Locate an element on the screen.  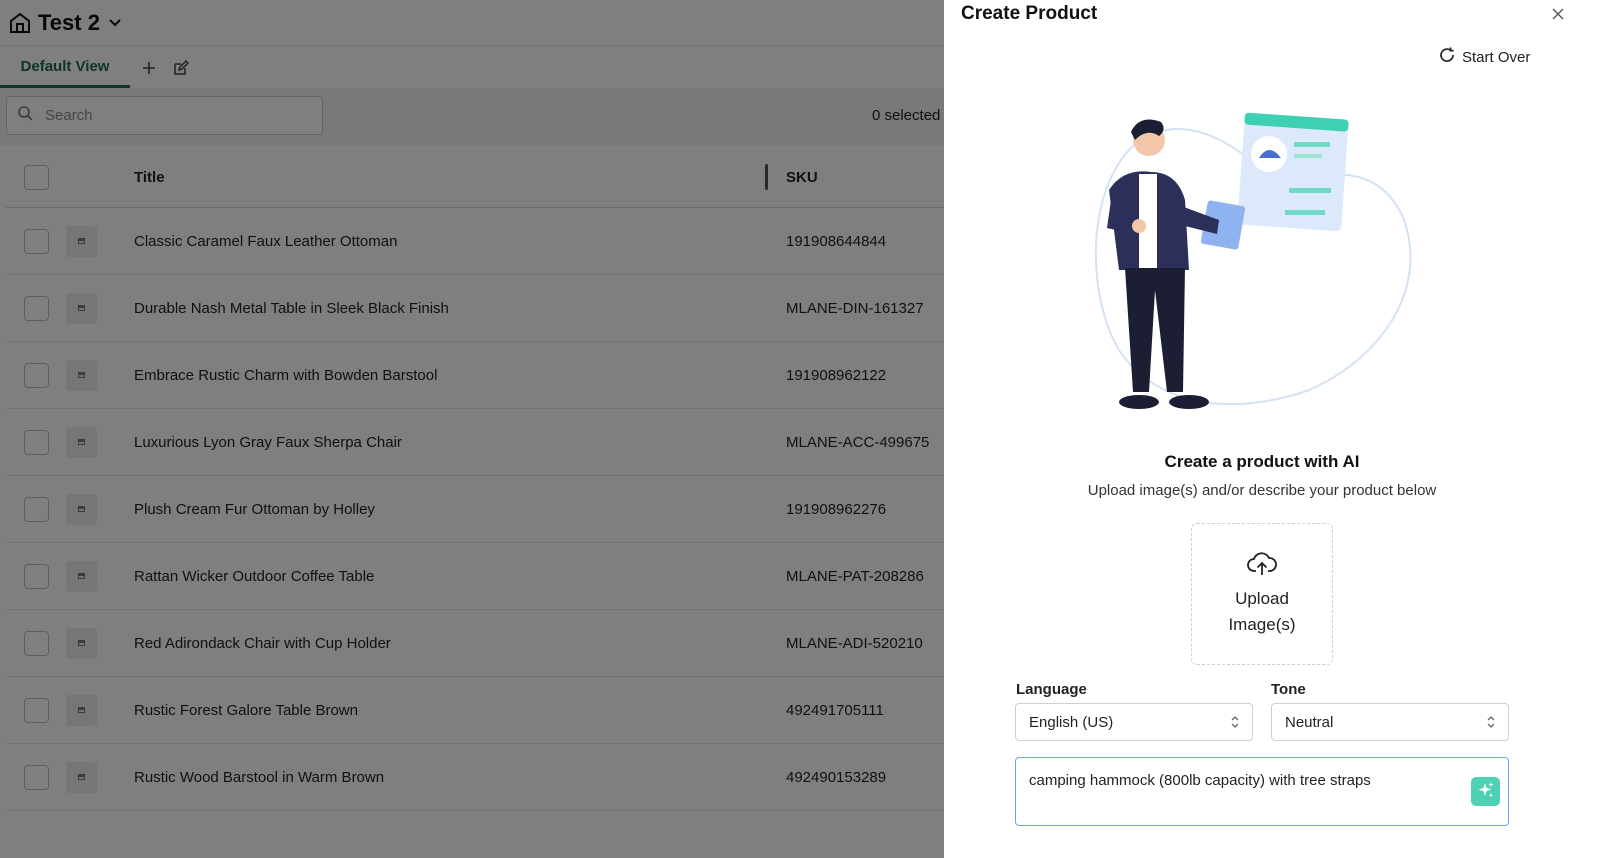
upload-label: Upload Image(s) is located at coordinates (1262, 611).